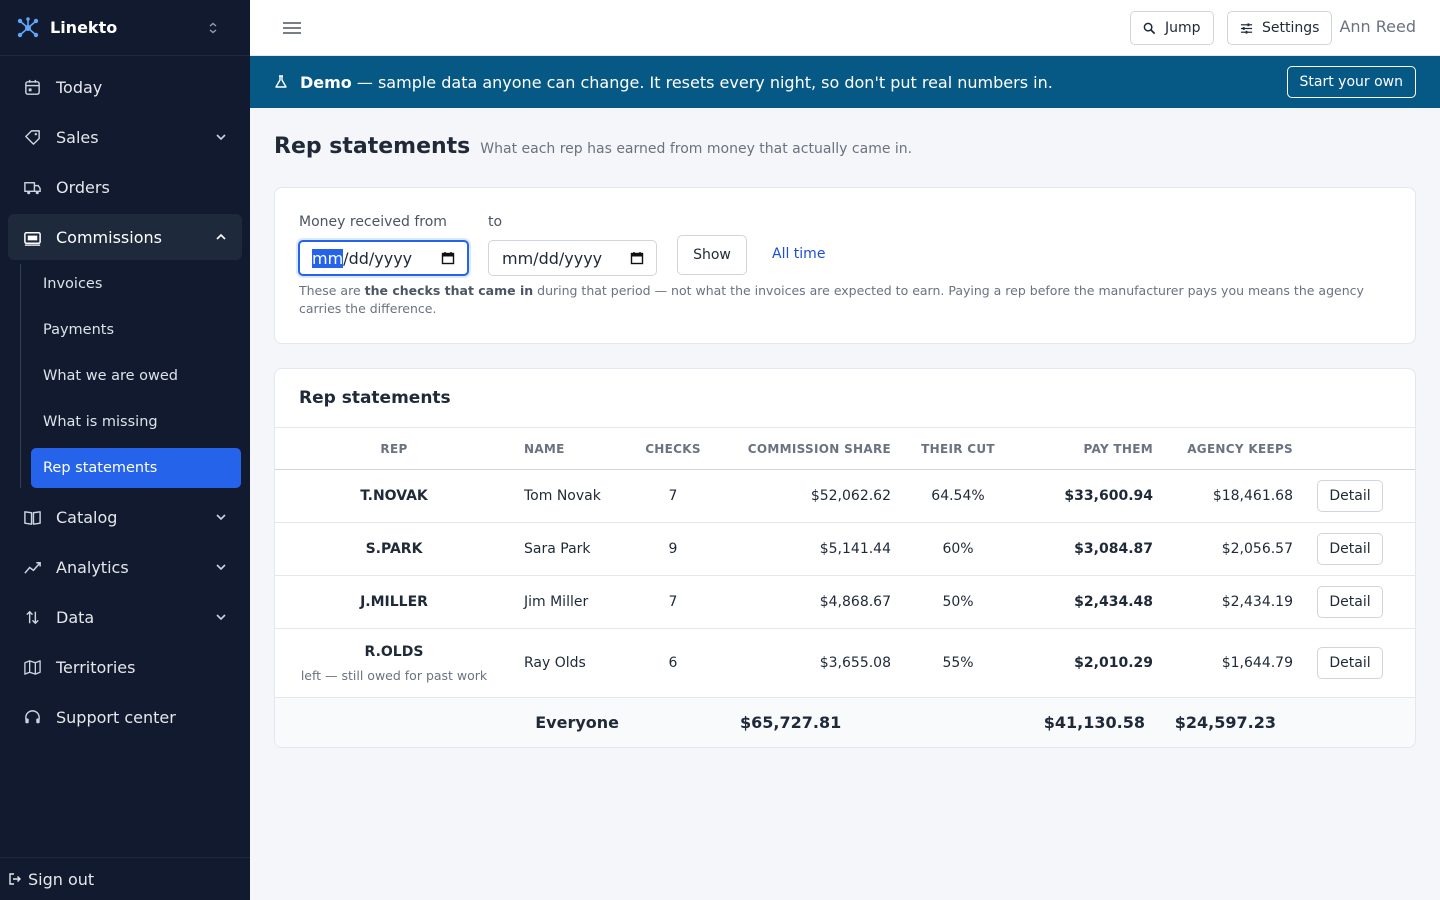 This screenshot has width=1440, height=900. What do you see at coordinates (32, 717) in the screenshot?
I see `headset-icon` at bounding box center [32, 717].